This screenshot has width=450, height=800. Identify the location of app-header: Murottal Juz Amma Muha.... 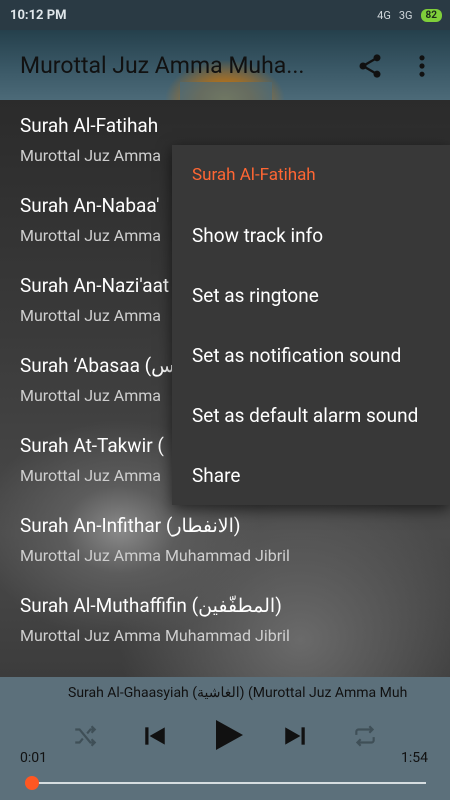
(225, 65).